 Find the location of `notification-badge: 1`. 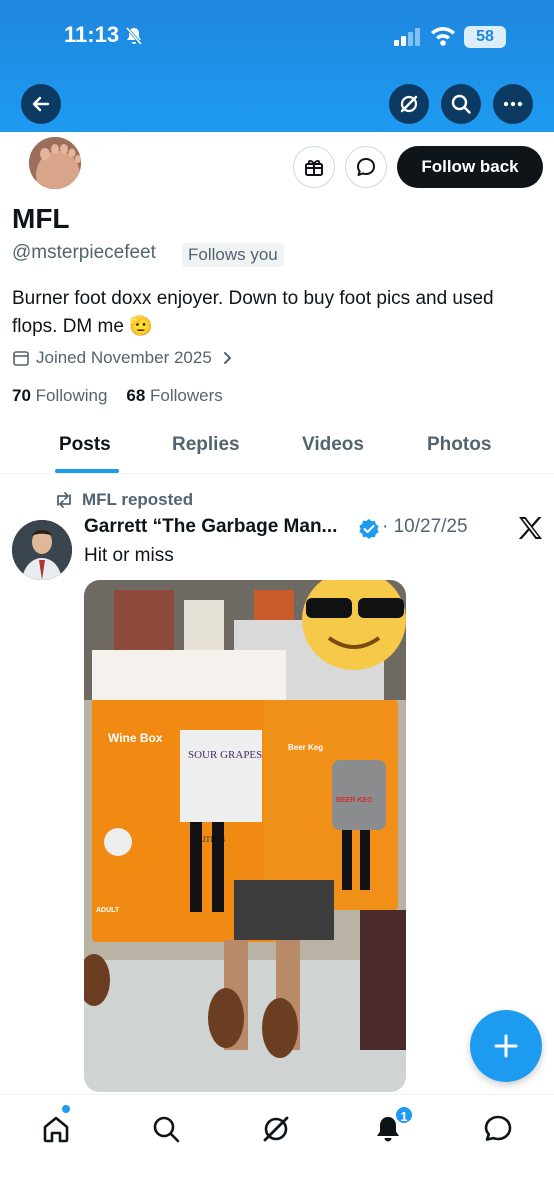

notification-badge: 1 is located at coordinates (404, 1115).